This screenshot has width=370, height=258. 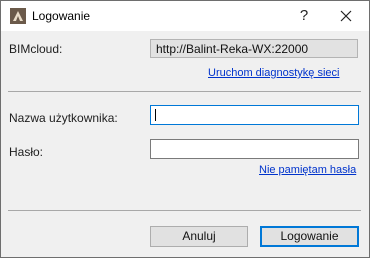 I want to click on username-label: Nazwa użytkownika:, so click(x=63, y=118).